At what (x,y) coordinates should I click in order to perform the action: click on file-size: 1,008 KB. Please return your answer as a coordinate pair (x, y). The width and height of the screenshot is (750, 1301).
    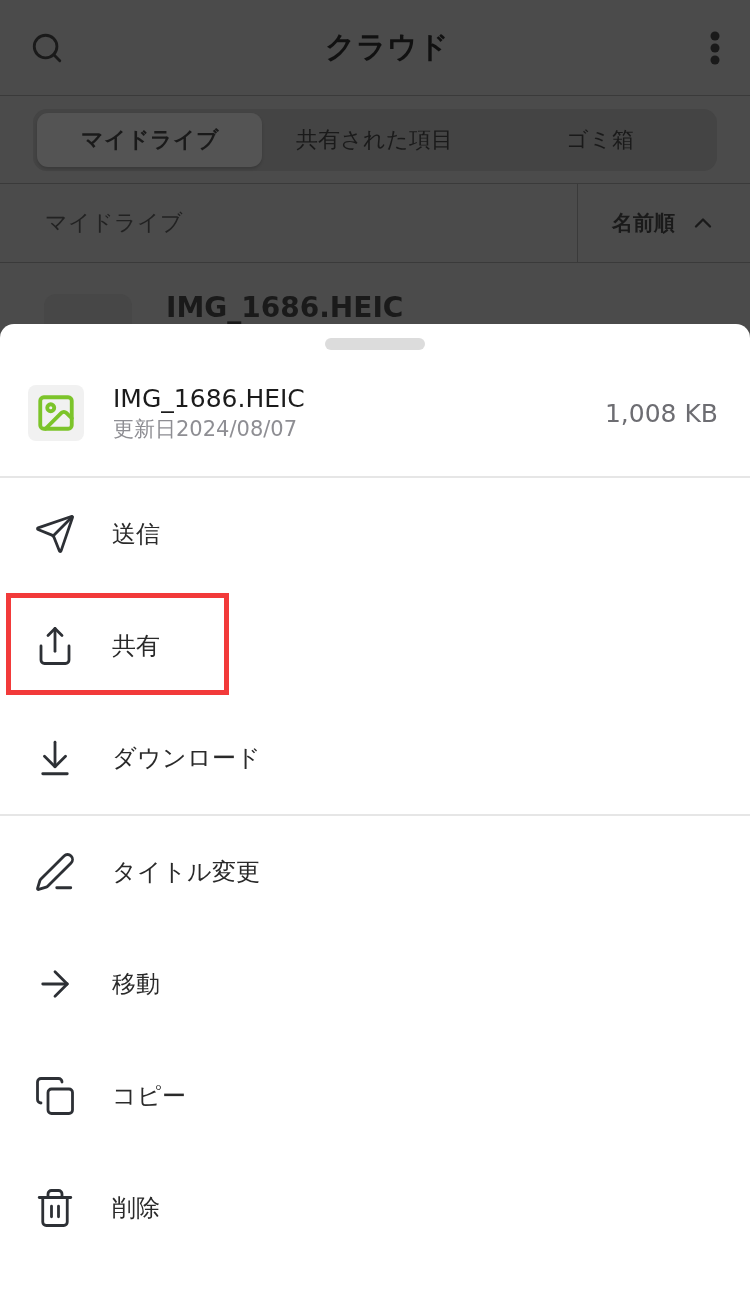
    Looking at the image, I should click on (661, 413).